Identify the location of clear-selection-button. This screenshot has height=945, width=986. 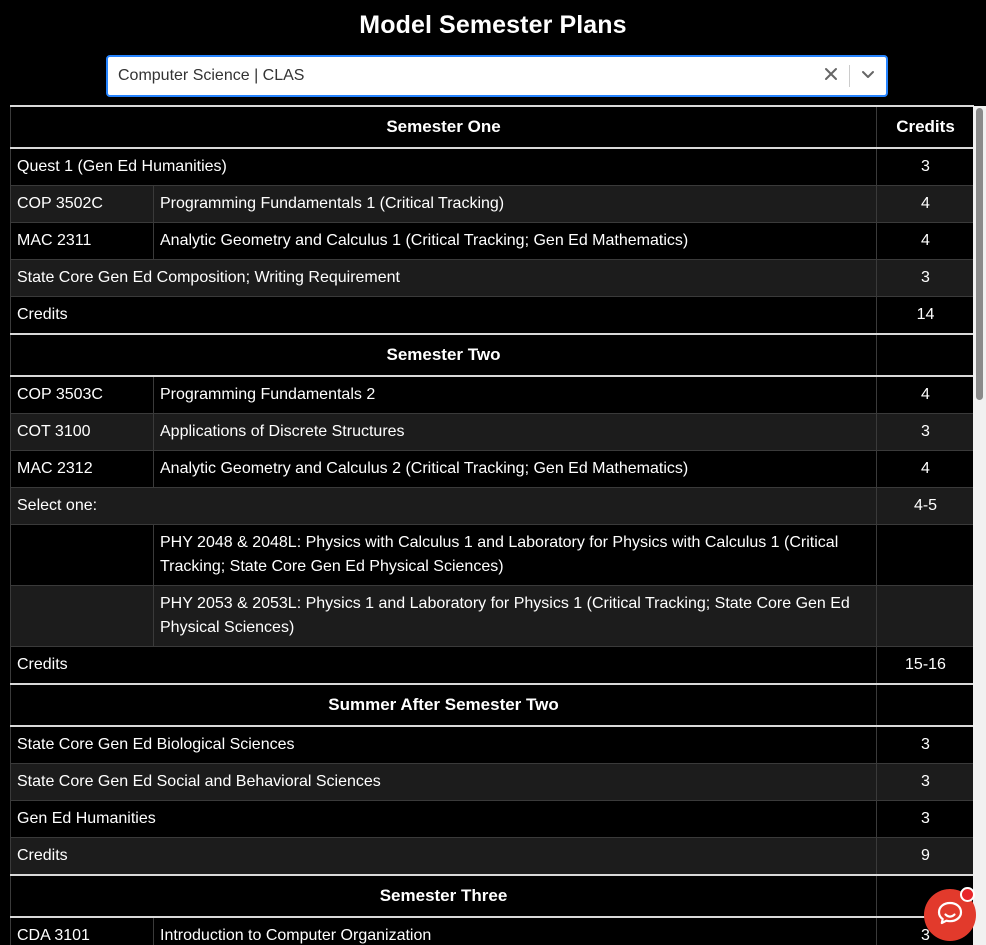
(831, 76).